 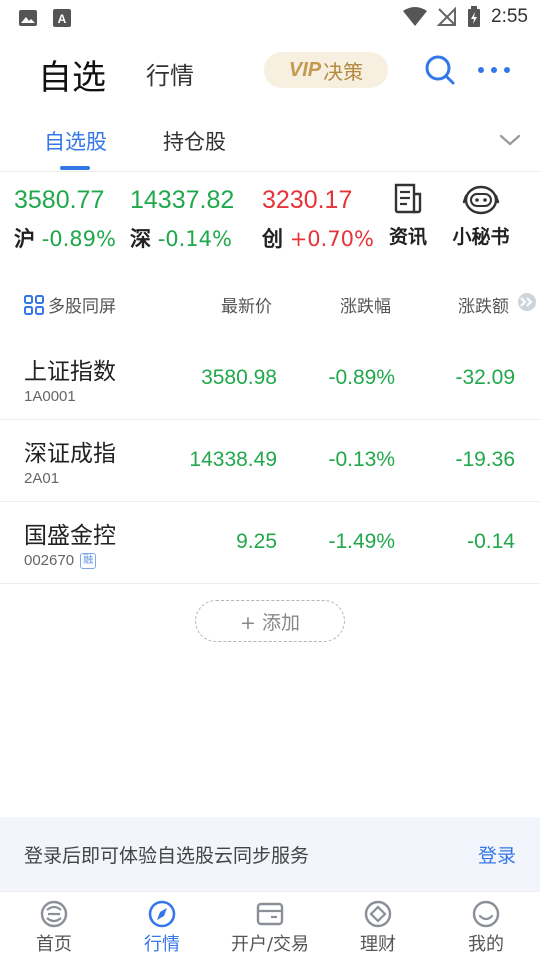 What do you see at coordinates (361, 541) in the screenshot?
I see `stock-change-pct: -1.49%` at bounding box center [361, 541].